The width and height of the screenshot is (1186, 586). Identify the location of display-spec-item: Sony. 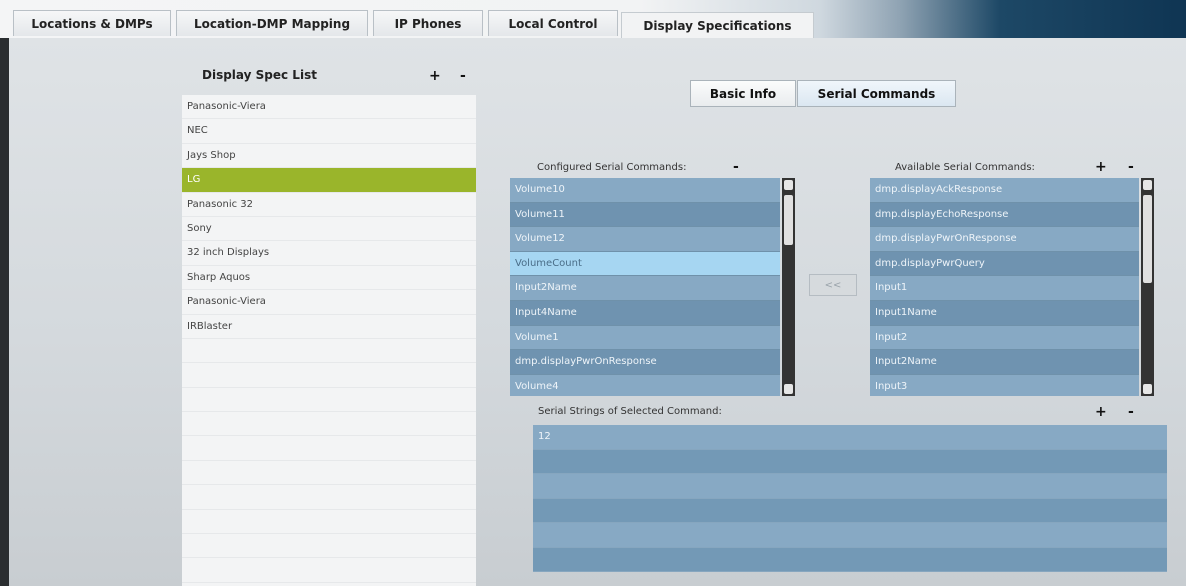
(329, 229).